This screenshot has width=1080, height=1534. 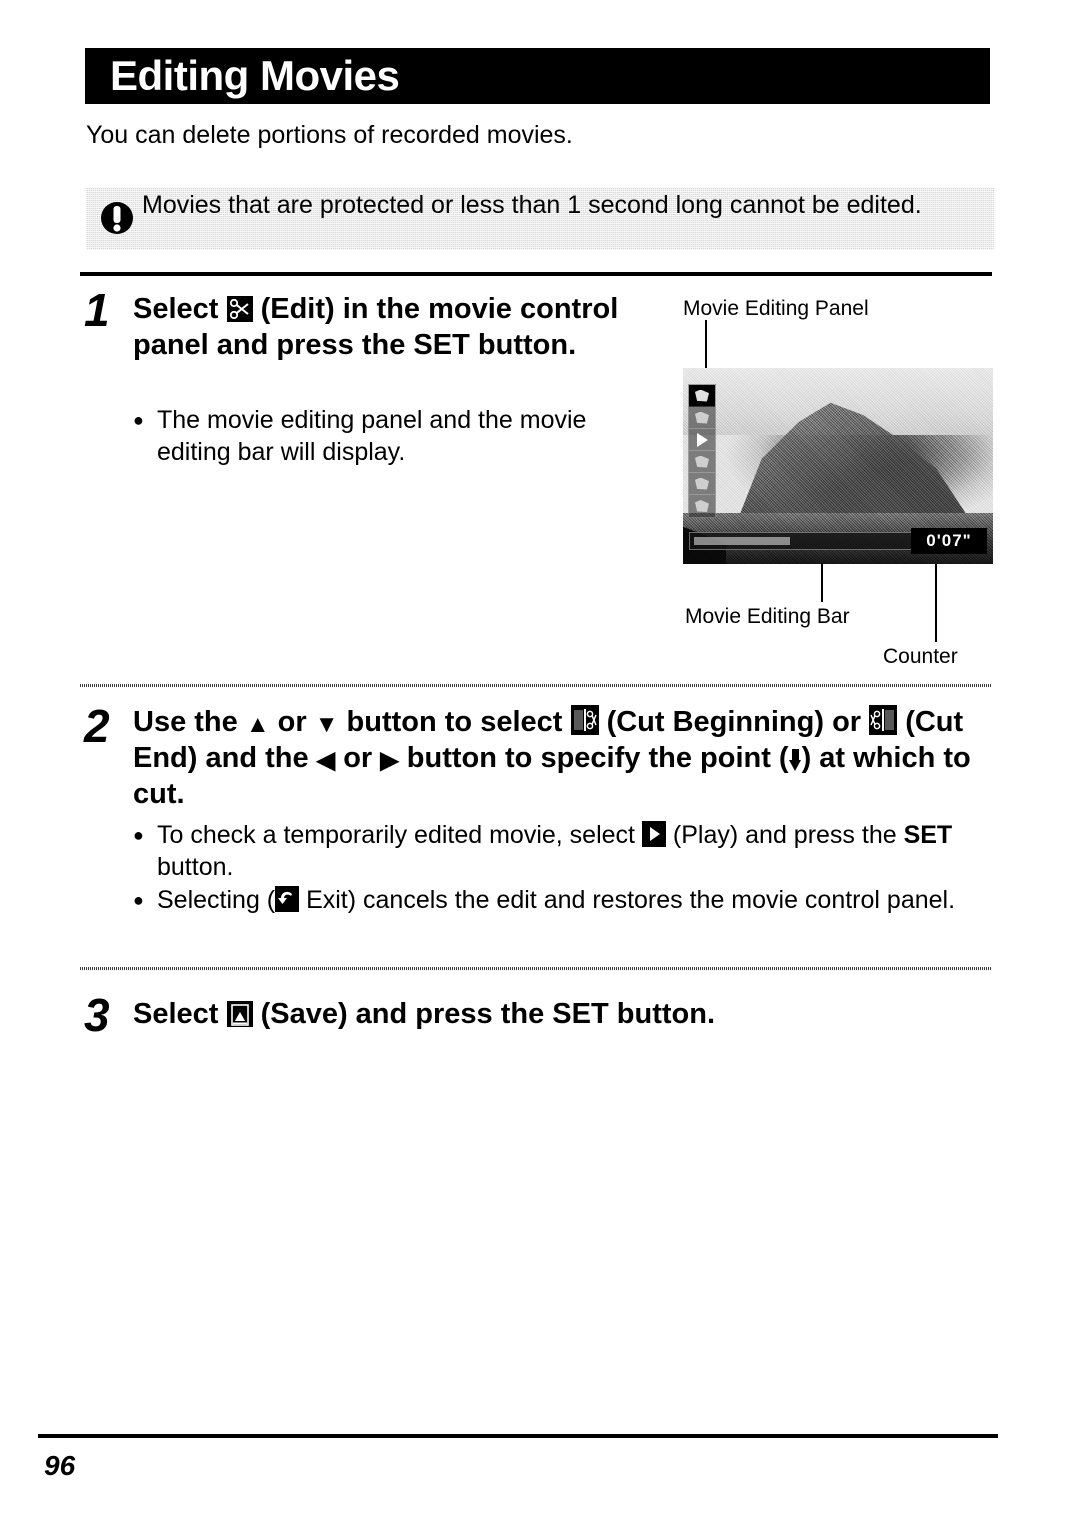 I want to click on step-3-head-part-1: Select, so click(x=176, y=1014).